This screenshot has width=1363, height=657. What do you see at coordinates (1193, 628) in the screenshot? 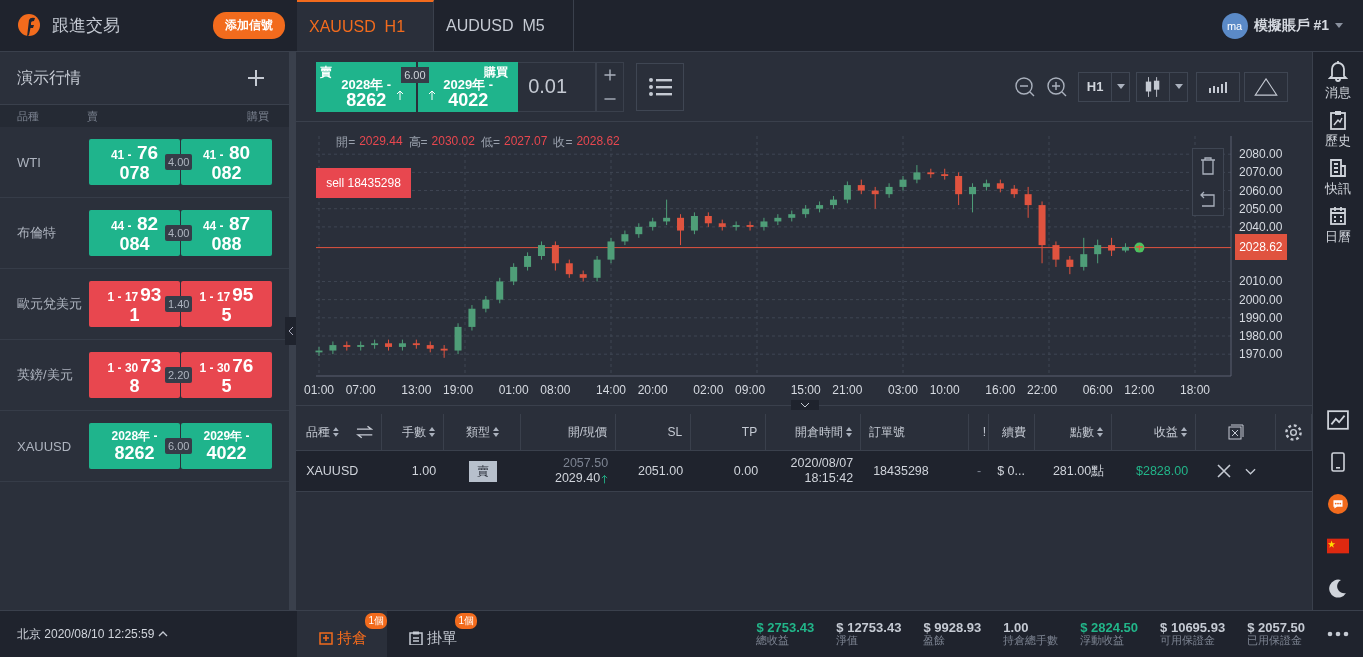
I see `stat-value: $ 10695.93` at bounding box center [1193, 628].